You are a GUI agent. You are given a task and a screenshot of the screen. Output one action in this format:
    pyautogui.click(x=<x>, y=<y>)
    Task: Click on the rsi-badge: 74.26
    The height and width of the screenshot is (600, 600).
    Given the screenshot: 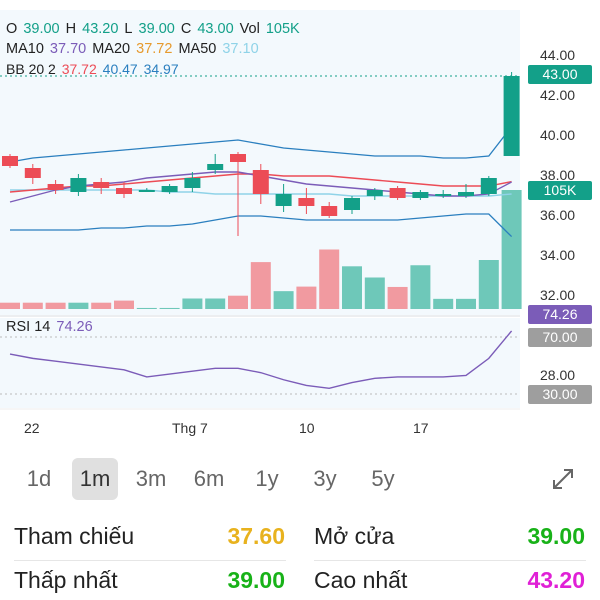 What is the action you would take?
    pyautogui.click(x=560, y=314)
    